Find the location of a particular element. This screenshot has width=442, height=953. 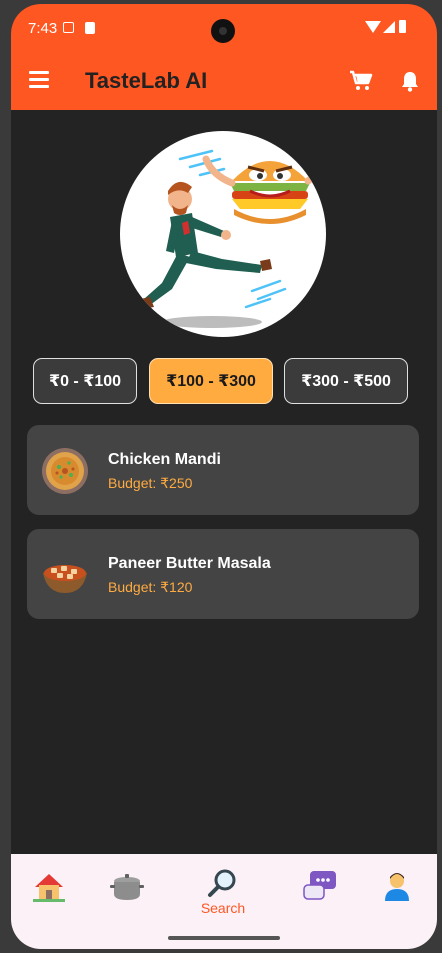

price-filter-label: ₹100 - ₹300 is located at coordinates (211, 381).